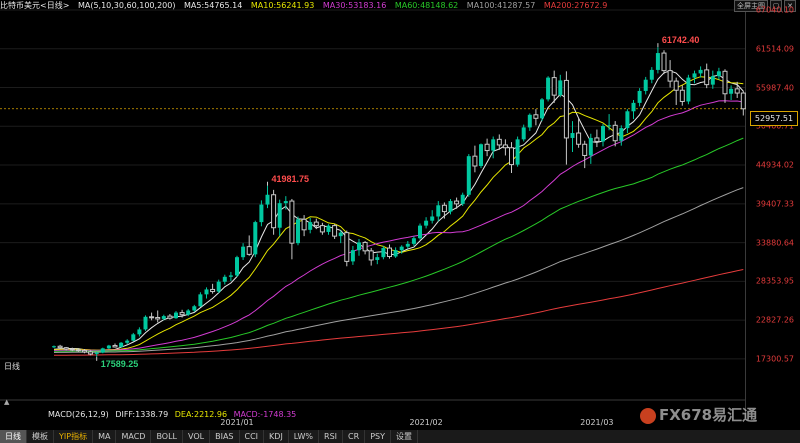  What do you see at coordinates (708, 415) in the screenshot?
I see `watermark-text: FX678易汇通` at bounding box center [708, 415].